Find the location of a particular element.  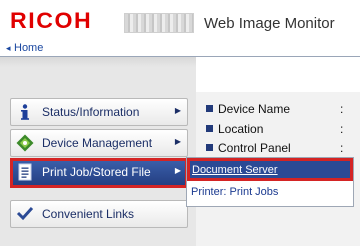

app-title: Web Image Monitor is located at coordinates (269, 23).